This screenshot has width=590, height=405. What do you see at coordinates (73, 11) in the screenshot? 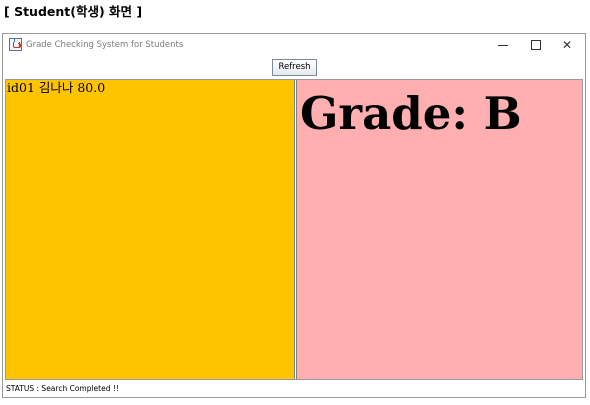
I see `page-caption: [ Student(학생) 화면 ]` at bounding box center [73, 11].